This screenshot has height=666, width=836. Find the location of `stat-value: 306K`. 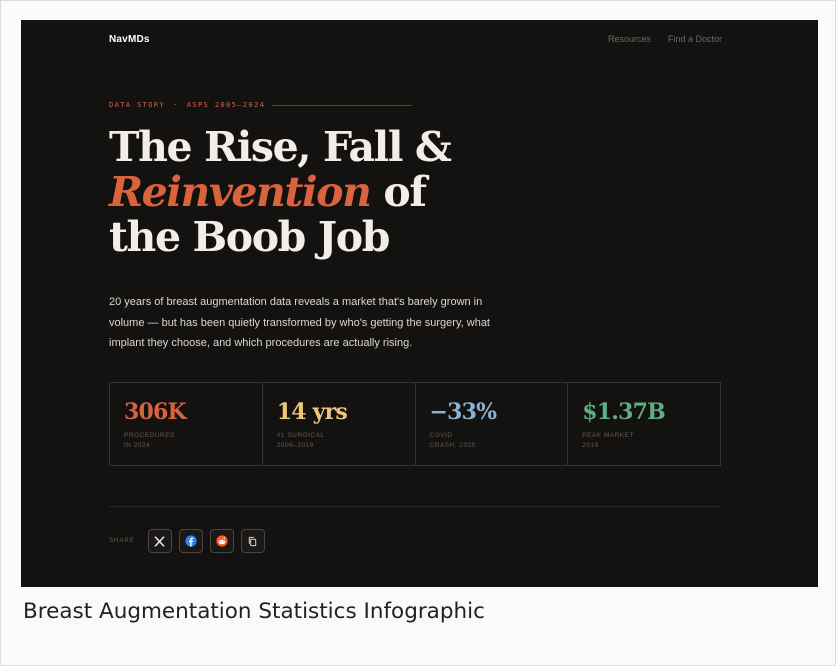

stat-value: 306K is located at coordinates (155, 412).